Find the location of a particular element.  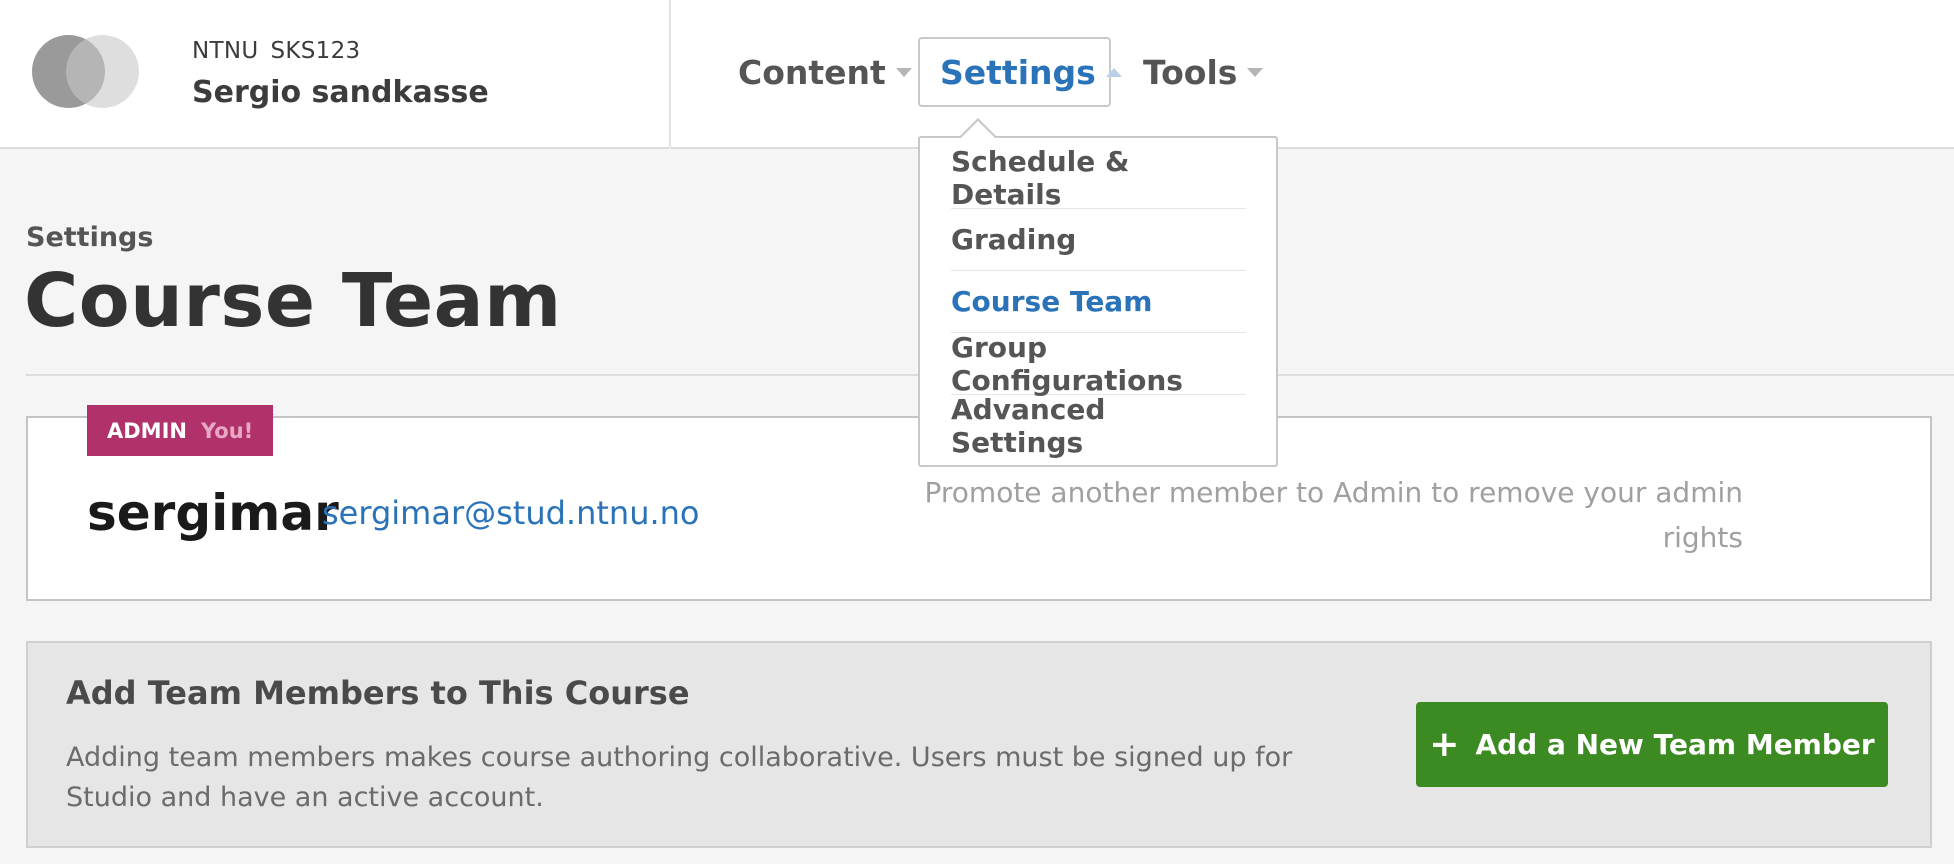

nav-tools-menu: Tools is located at coordinates (1203, 72).